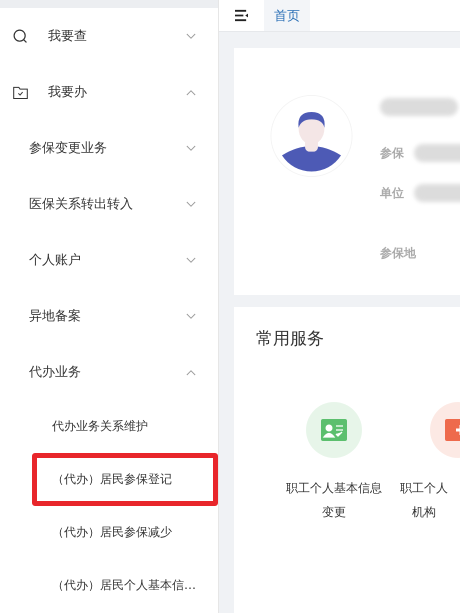 This screenshot has height=613, width=460. I want to click on menu-label: 个人账户, so click(55, 260).